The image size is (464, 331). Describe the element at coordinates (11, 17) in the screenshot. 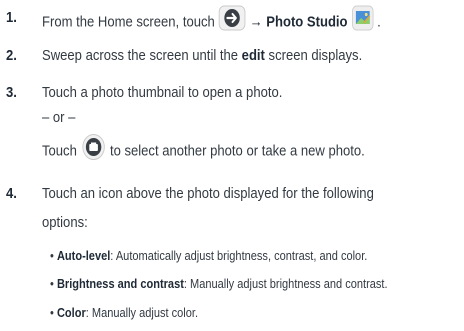

I see `step-number-1: 1.` at that location.